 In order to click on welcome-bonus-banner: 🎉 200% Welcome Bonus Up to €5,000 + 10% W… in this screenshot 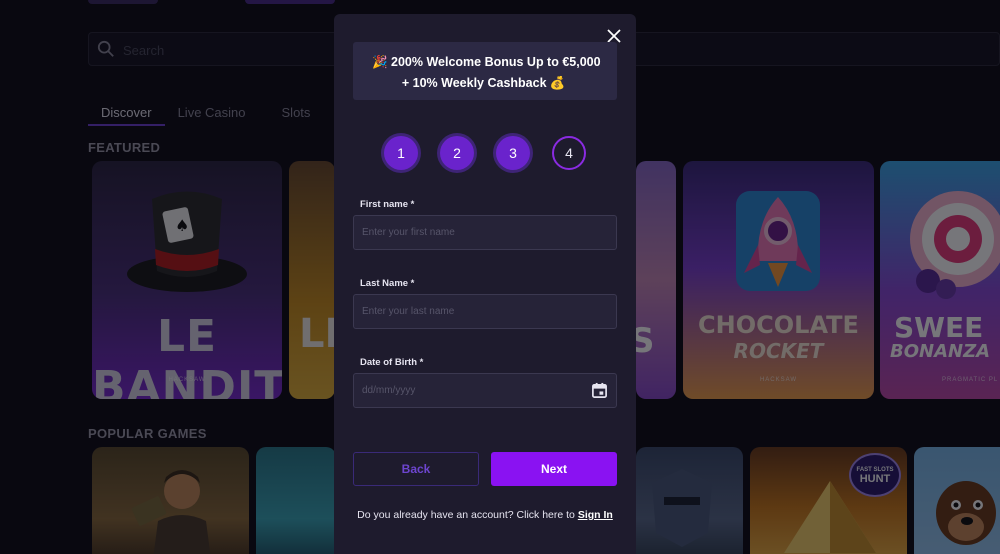, I will do `click(485, 71)`.